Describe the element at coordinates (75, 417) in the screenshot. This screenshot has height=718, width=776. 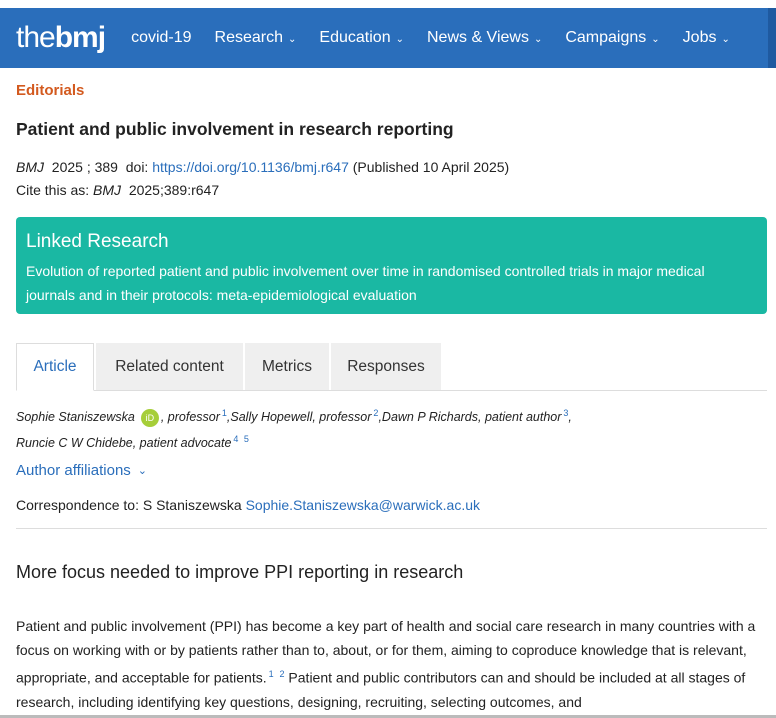
I see `author-1: Sophie Staniszewska` at that location.